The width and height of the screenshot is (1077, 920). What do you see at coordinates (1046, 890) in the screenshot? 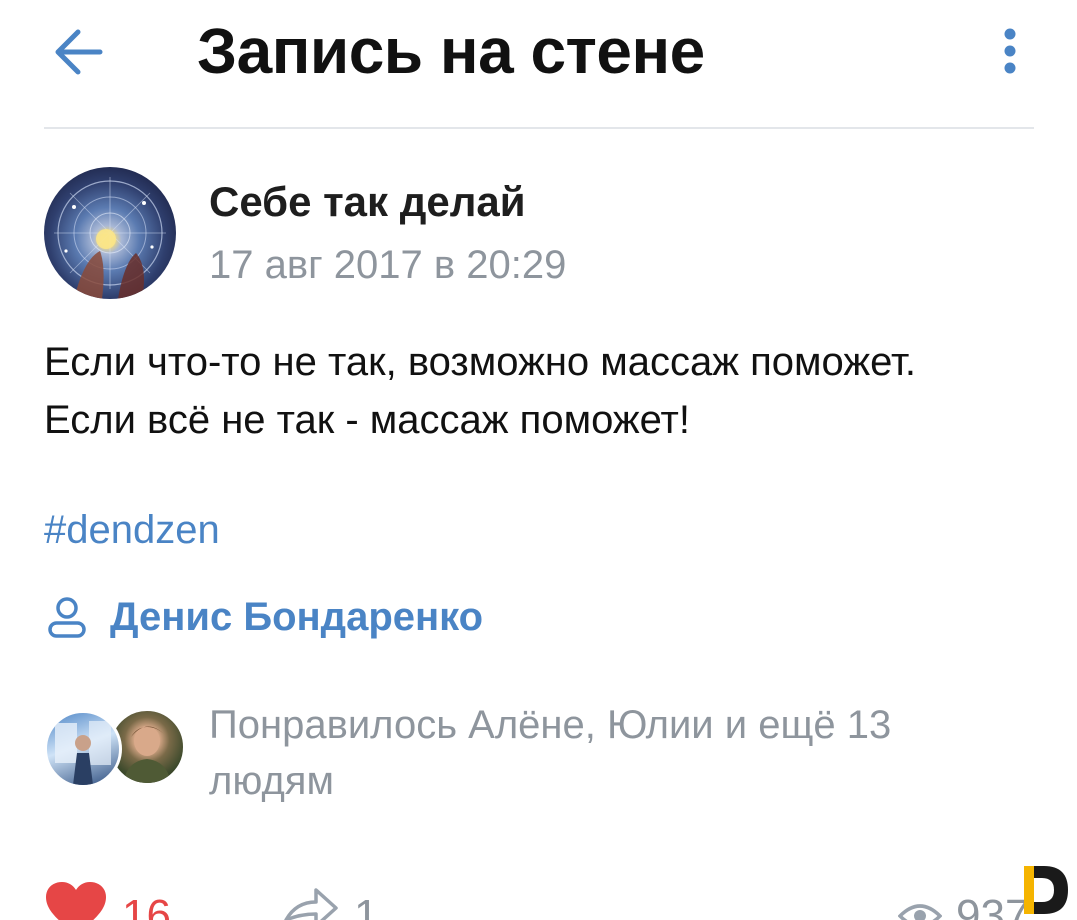
I see `watermark-logo` at bounding box center [1046, 890].